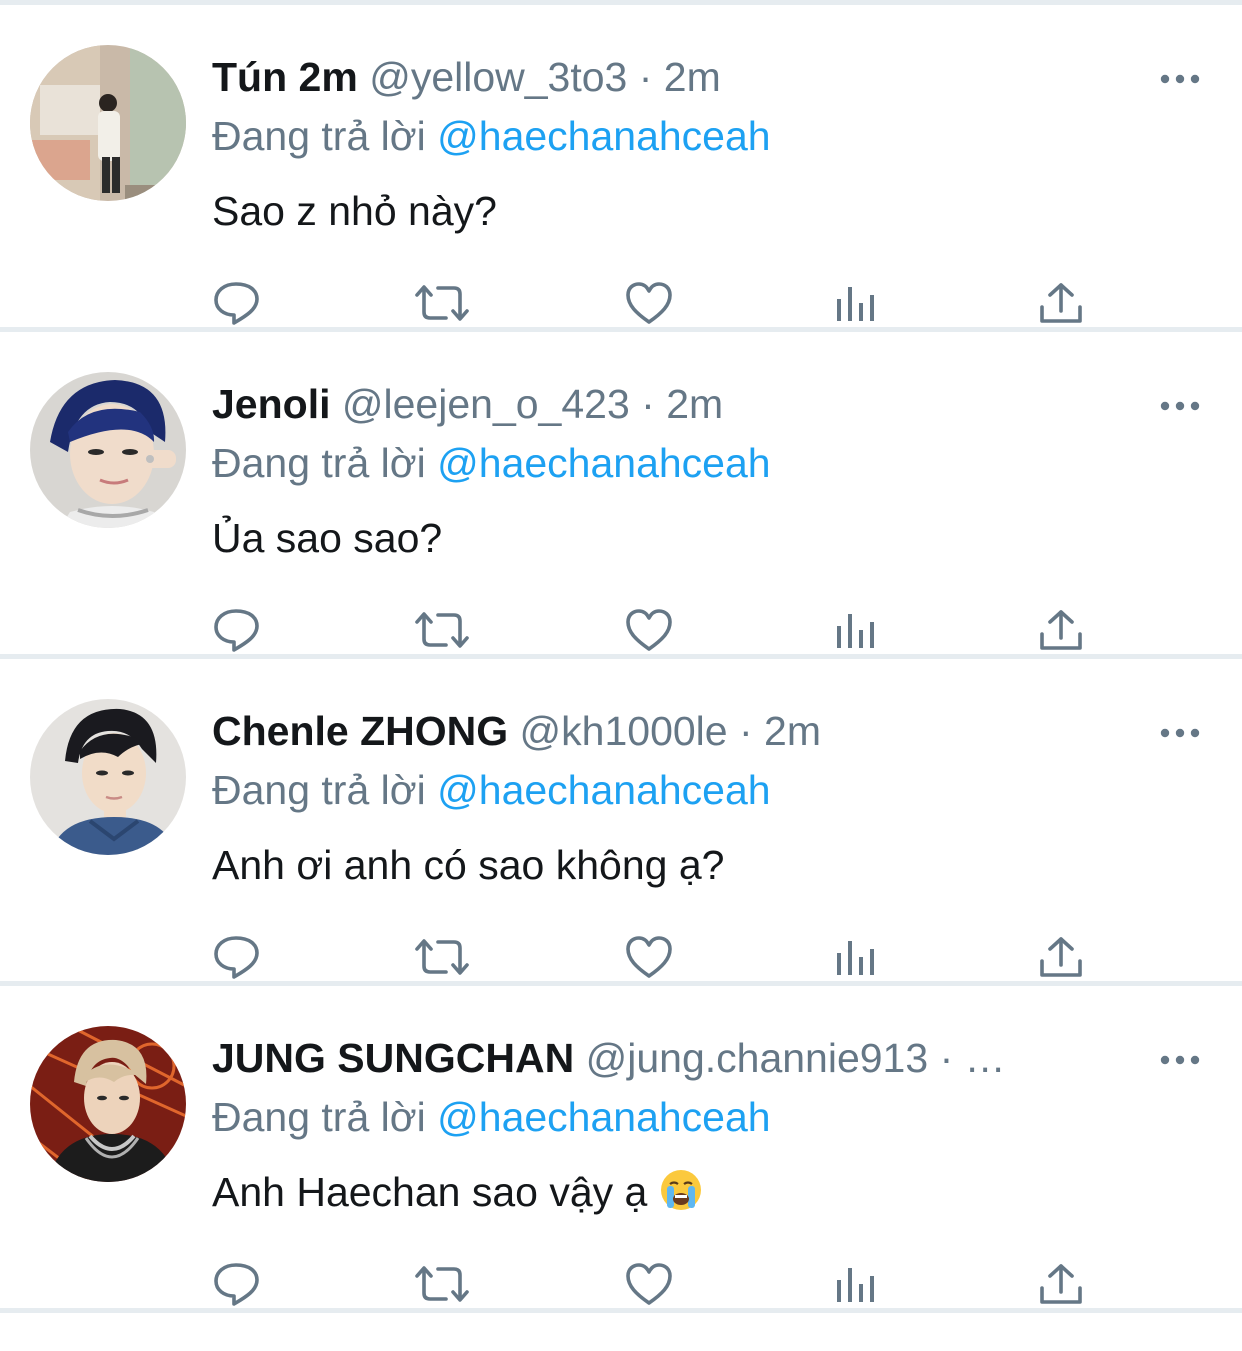 The height and width of the screenshot is (1351, 1242). Describe the element at coordinates (498, 77) in the screenshot. I see `user-handle: @yellow_3to3` at that location.